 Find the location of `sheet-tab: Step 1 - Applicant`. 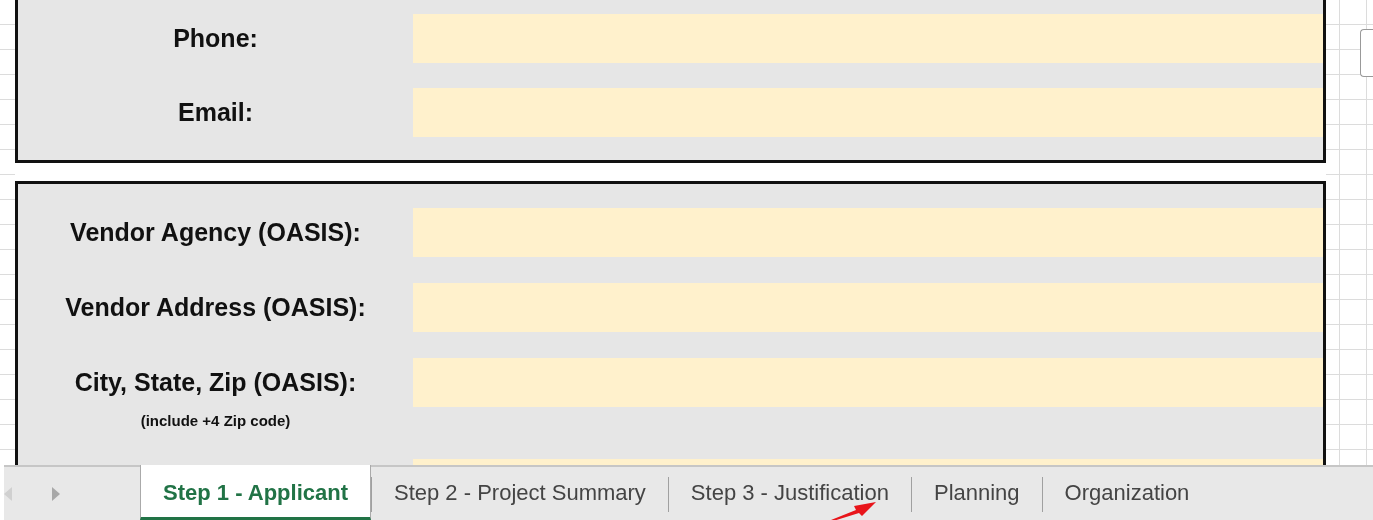

sheet-tab: Step 1 - Applicant is located at coordinates (255, 492).